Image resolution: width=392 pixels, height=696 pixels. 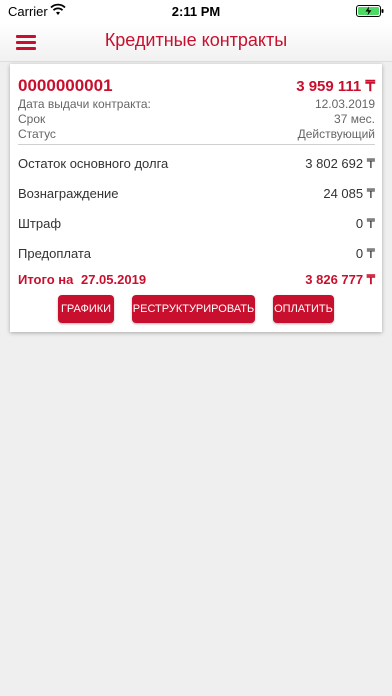 I want to click on total-label-group: Итого на 27.05.2019, so click(x=82, y=279).